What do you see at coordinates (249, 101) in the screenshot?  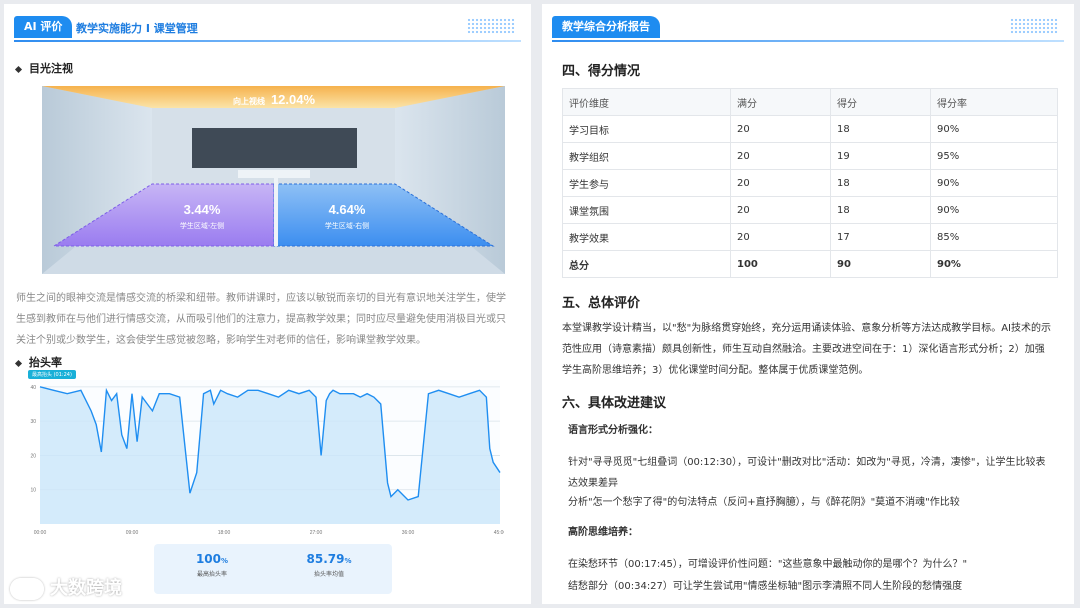 I see `front-zone-label: 向上视线` at bounding box center [249, 101].